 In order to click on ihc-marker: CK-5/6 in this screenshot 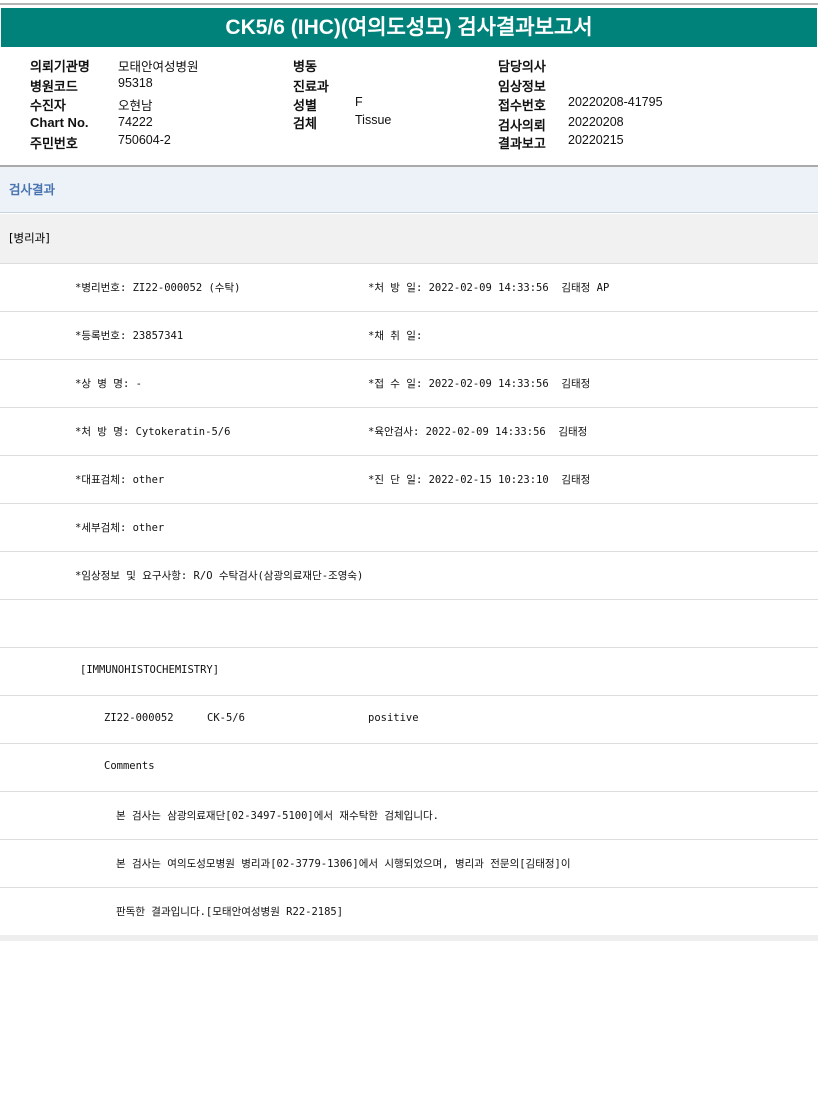, I will do `click(226, 718)`.